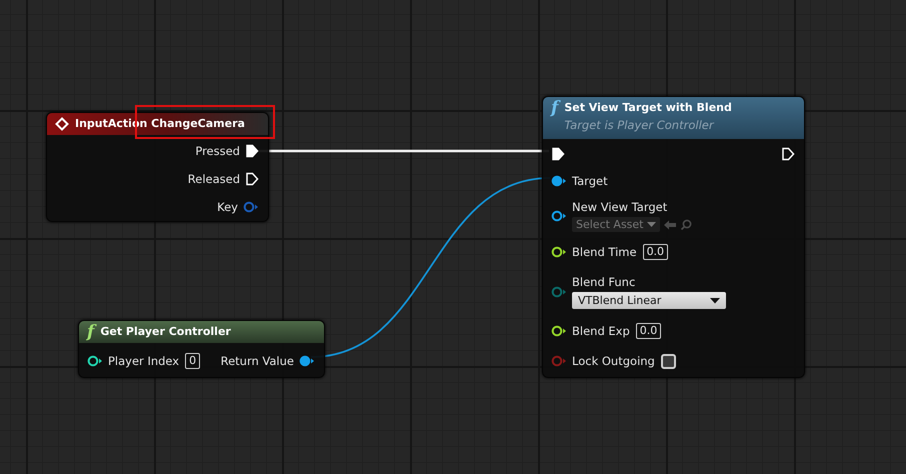  What do you see at coordinates (201, 349) in the screenshot?
I see `node-panel: f Get Player Controller Player Index 0 Return Value` at bounding box center [201, 349].